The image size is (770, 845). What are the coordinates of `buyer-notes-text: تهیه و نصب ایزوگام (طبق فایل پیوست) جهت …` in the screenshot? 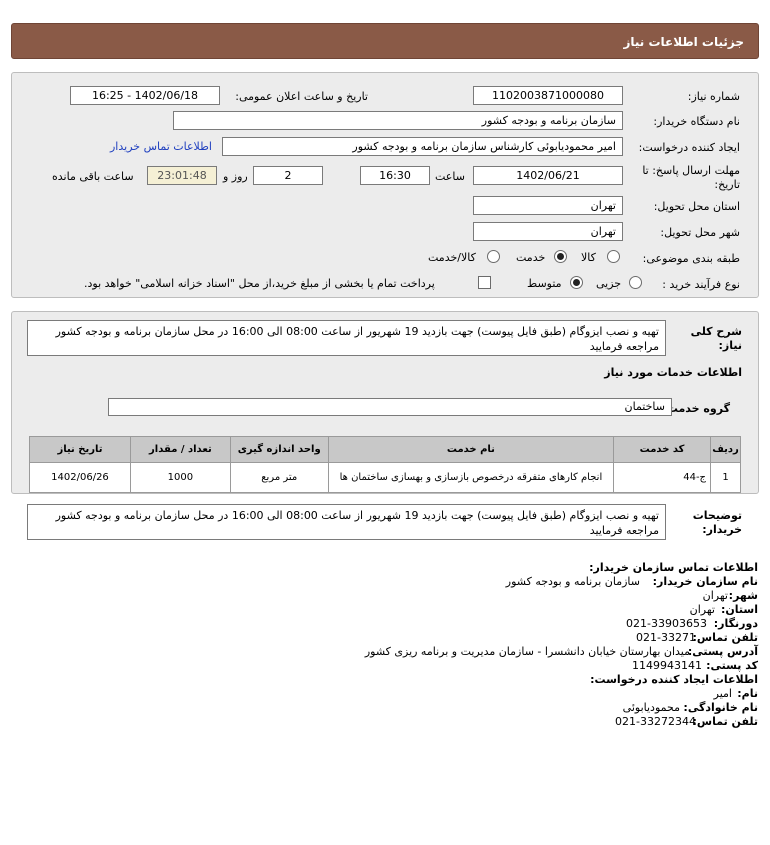 It's located at (346, 522).